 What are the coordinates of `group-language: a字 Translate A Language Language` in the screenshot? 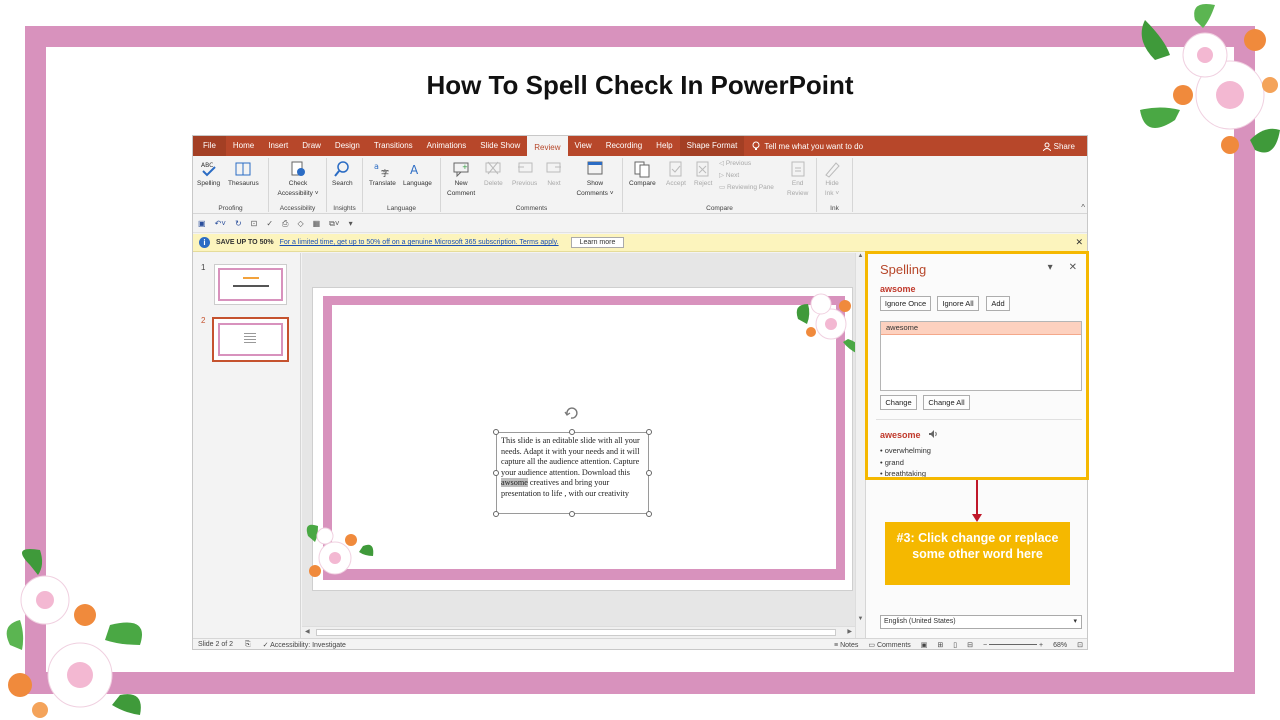 It's located at (402, 185).